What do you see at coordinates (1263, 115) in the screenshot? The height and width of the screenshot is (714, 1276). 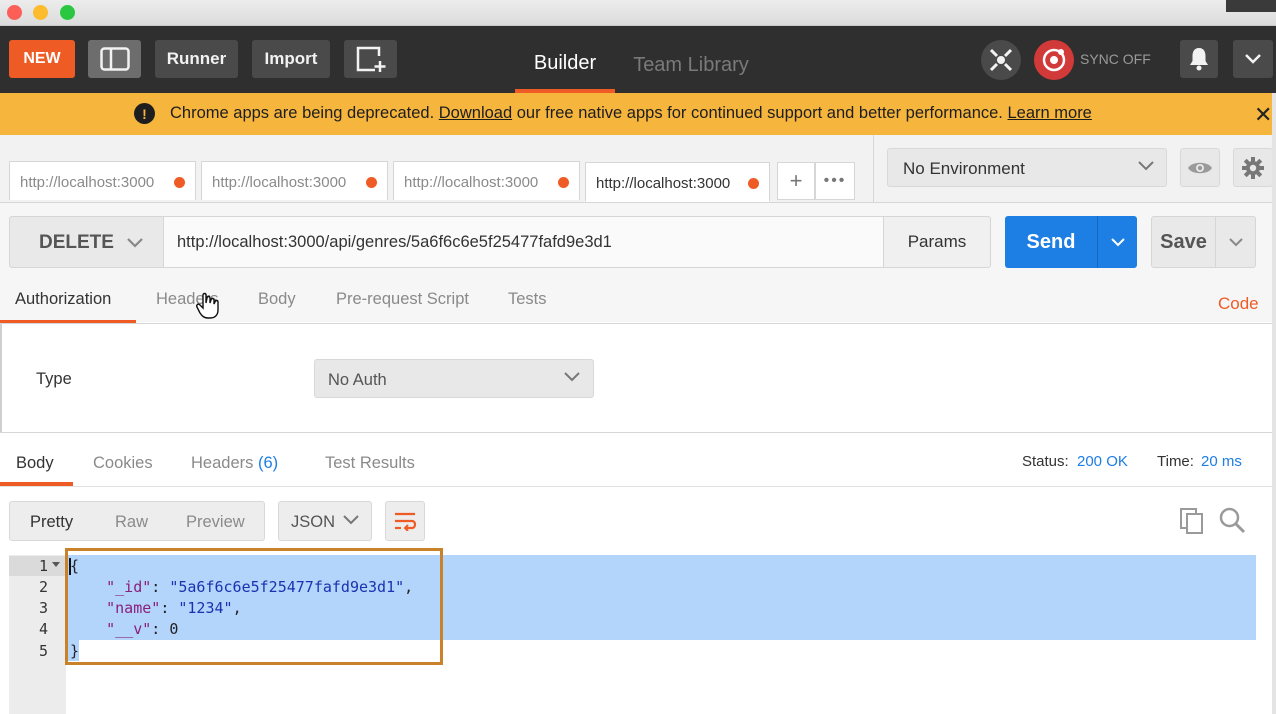 I see `banner-close-icon: ✕` at bounding box center [1263, 115].